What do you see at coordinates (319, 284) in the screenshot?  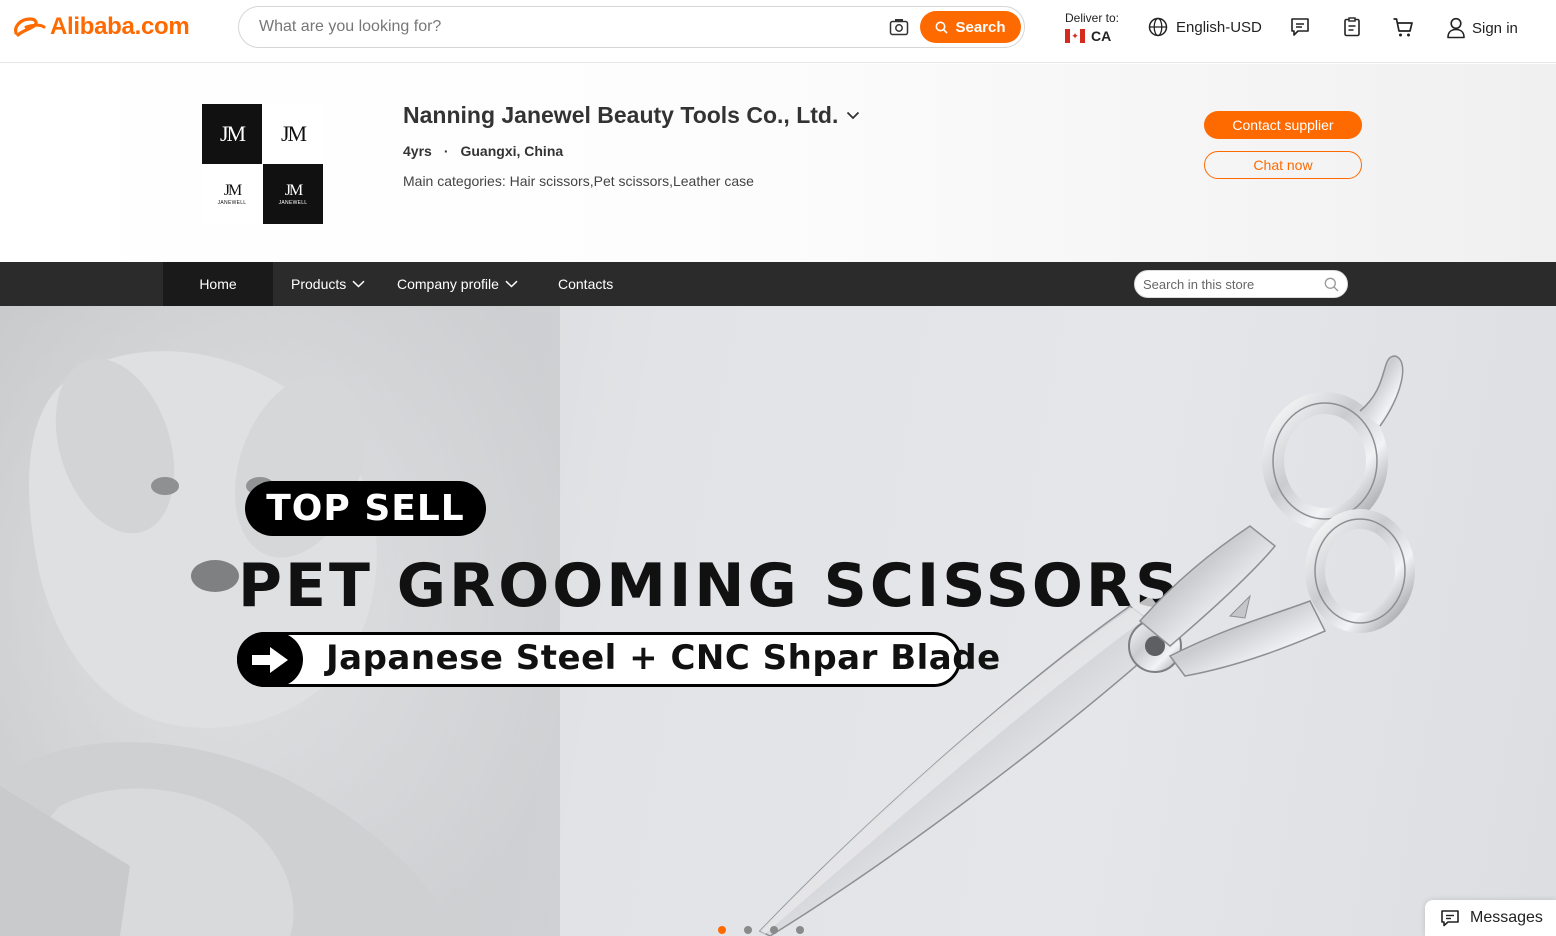 I see `nav-products-label: Products` at bounding box center [319, 284].